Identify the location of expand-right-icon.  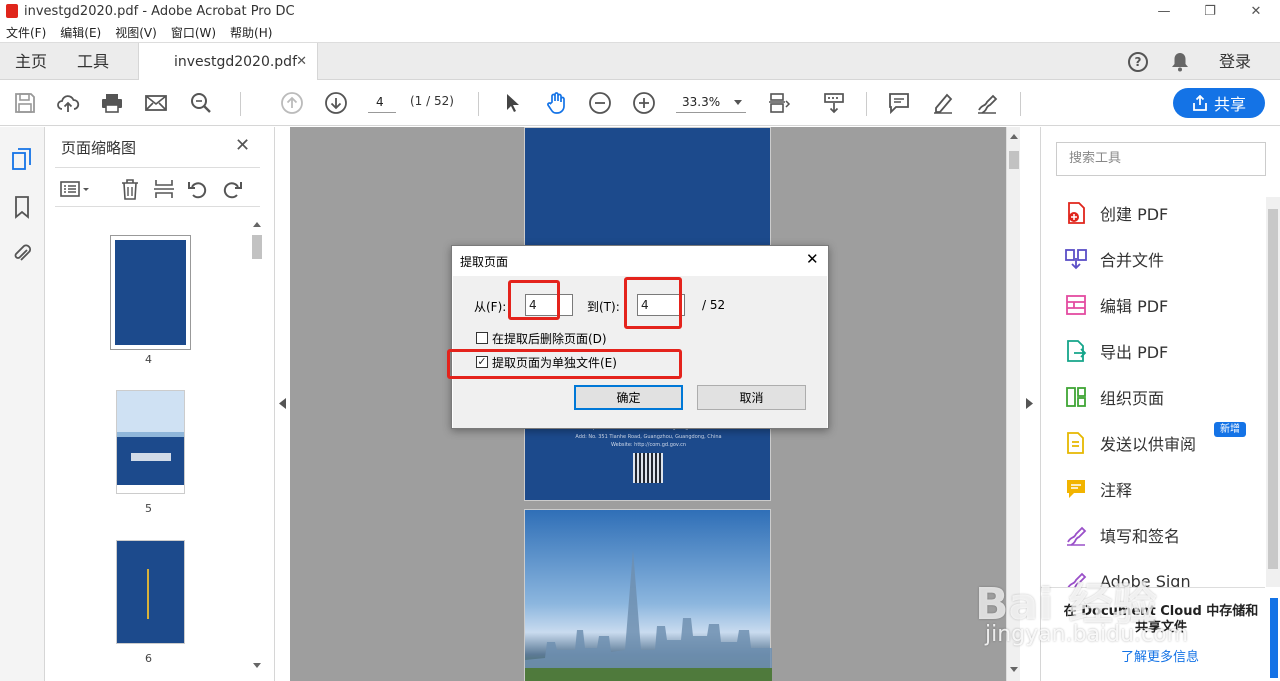
(1029, 403).